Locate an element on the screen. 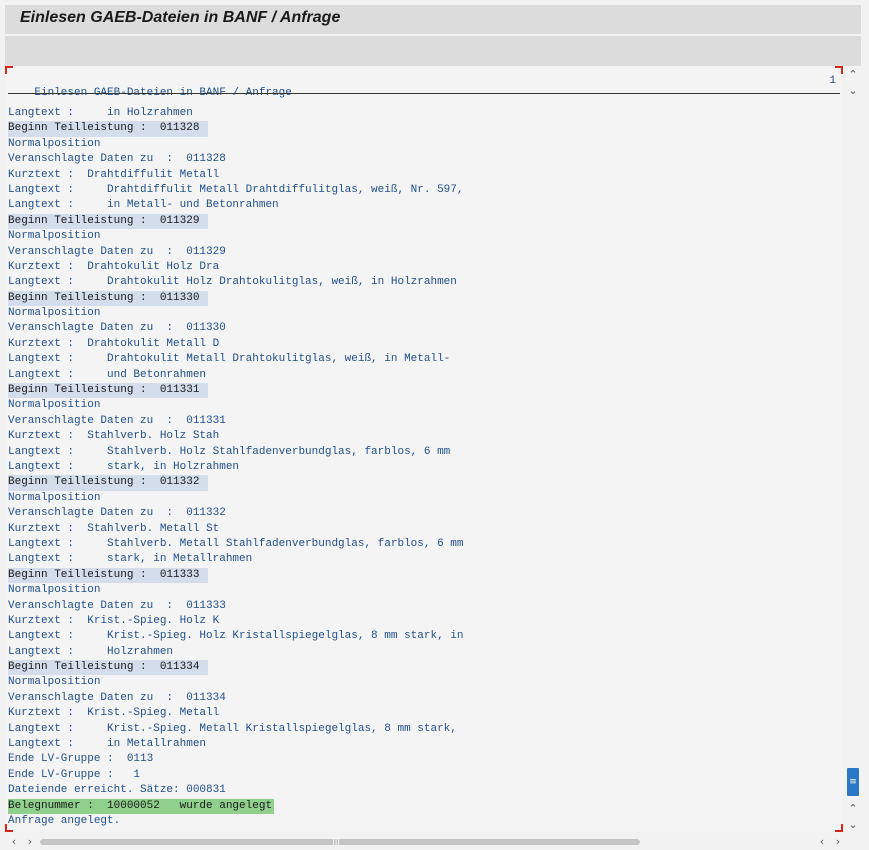 Image resolution: width=869 pixels, height=850 pixels. list-line-text: Veranschlagte Daten zu : 011332 is located at coordinates (117, 513).